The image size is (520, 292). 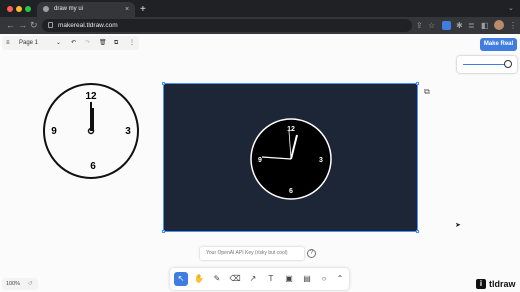 What do you see at coordinates (28, 9) in the screenshot?
I see `zoom-window-dot` at bounding box center [28, 9].